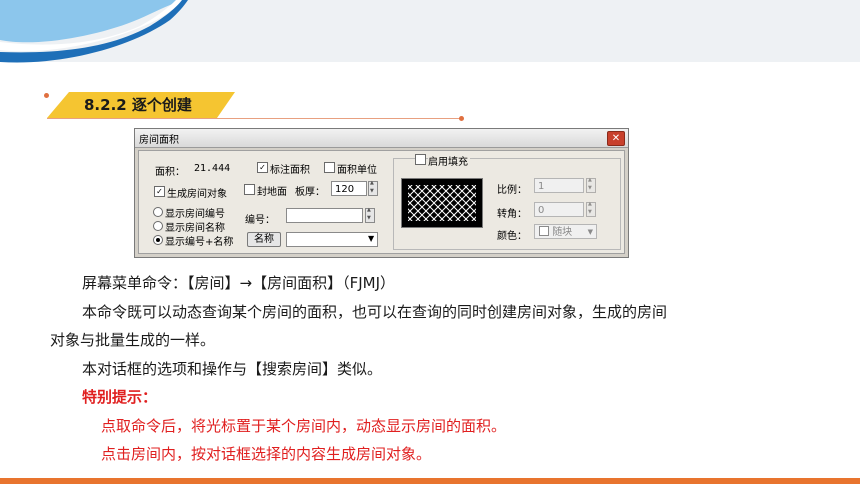  Describe the element at coordinates (373, 188) in the screenshot. I see `slab-thickness-spinner` at that location.